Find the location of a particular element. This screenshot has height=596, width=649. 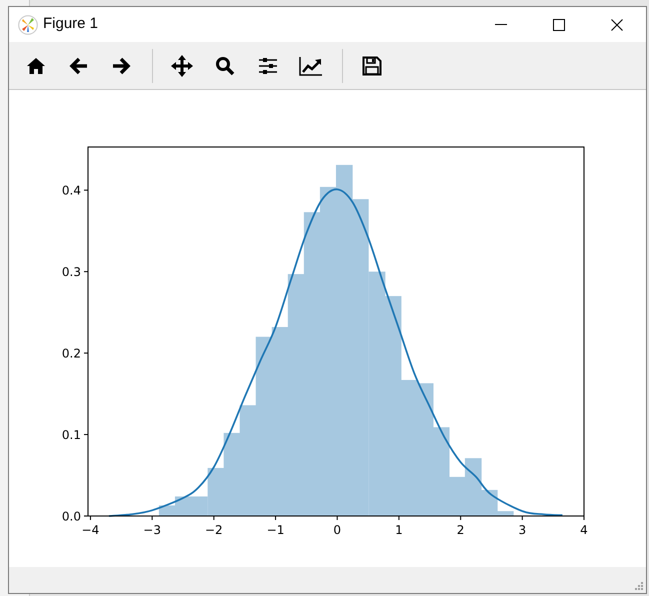

maximize-icon is located at coordinates (559, 24).